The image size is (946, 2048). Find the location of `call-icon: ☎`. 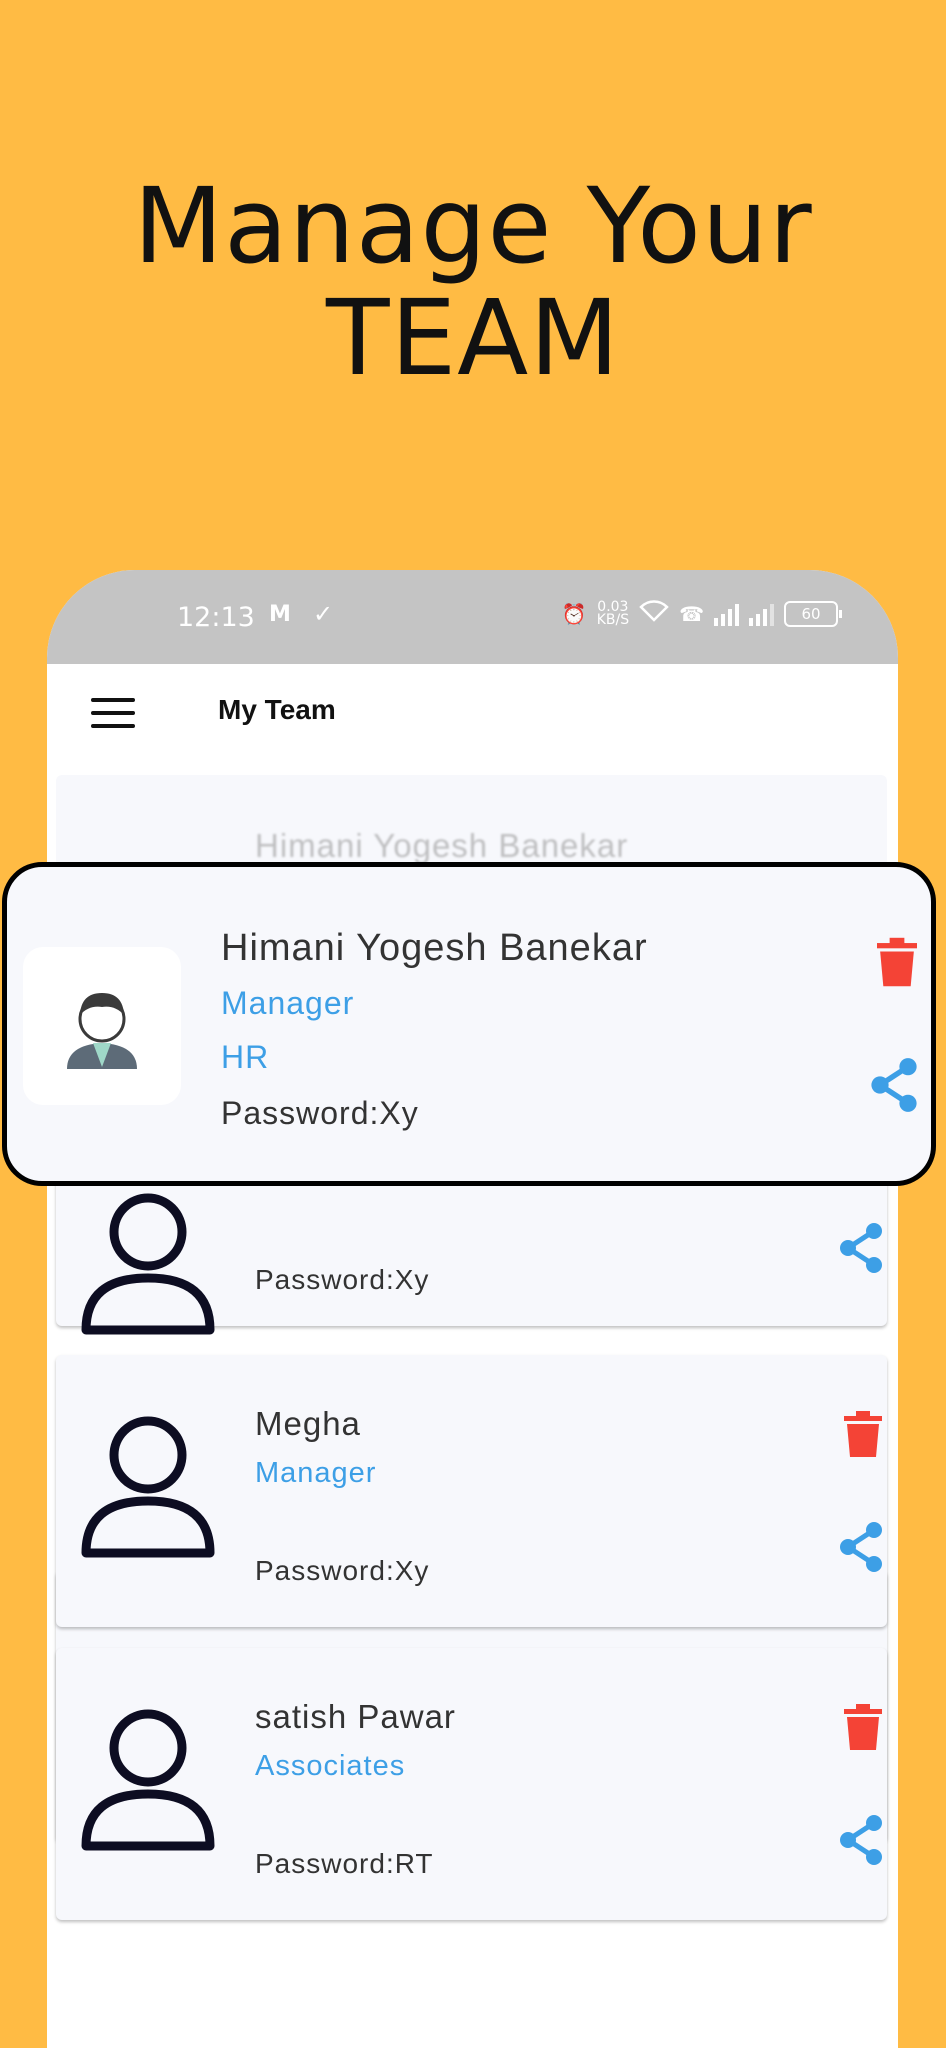

call-icon: ☎ is located at coordinates (691, 613).